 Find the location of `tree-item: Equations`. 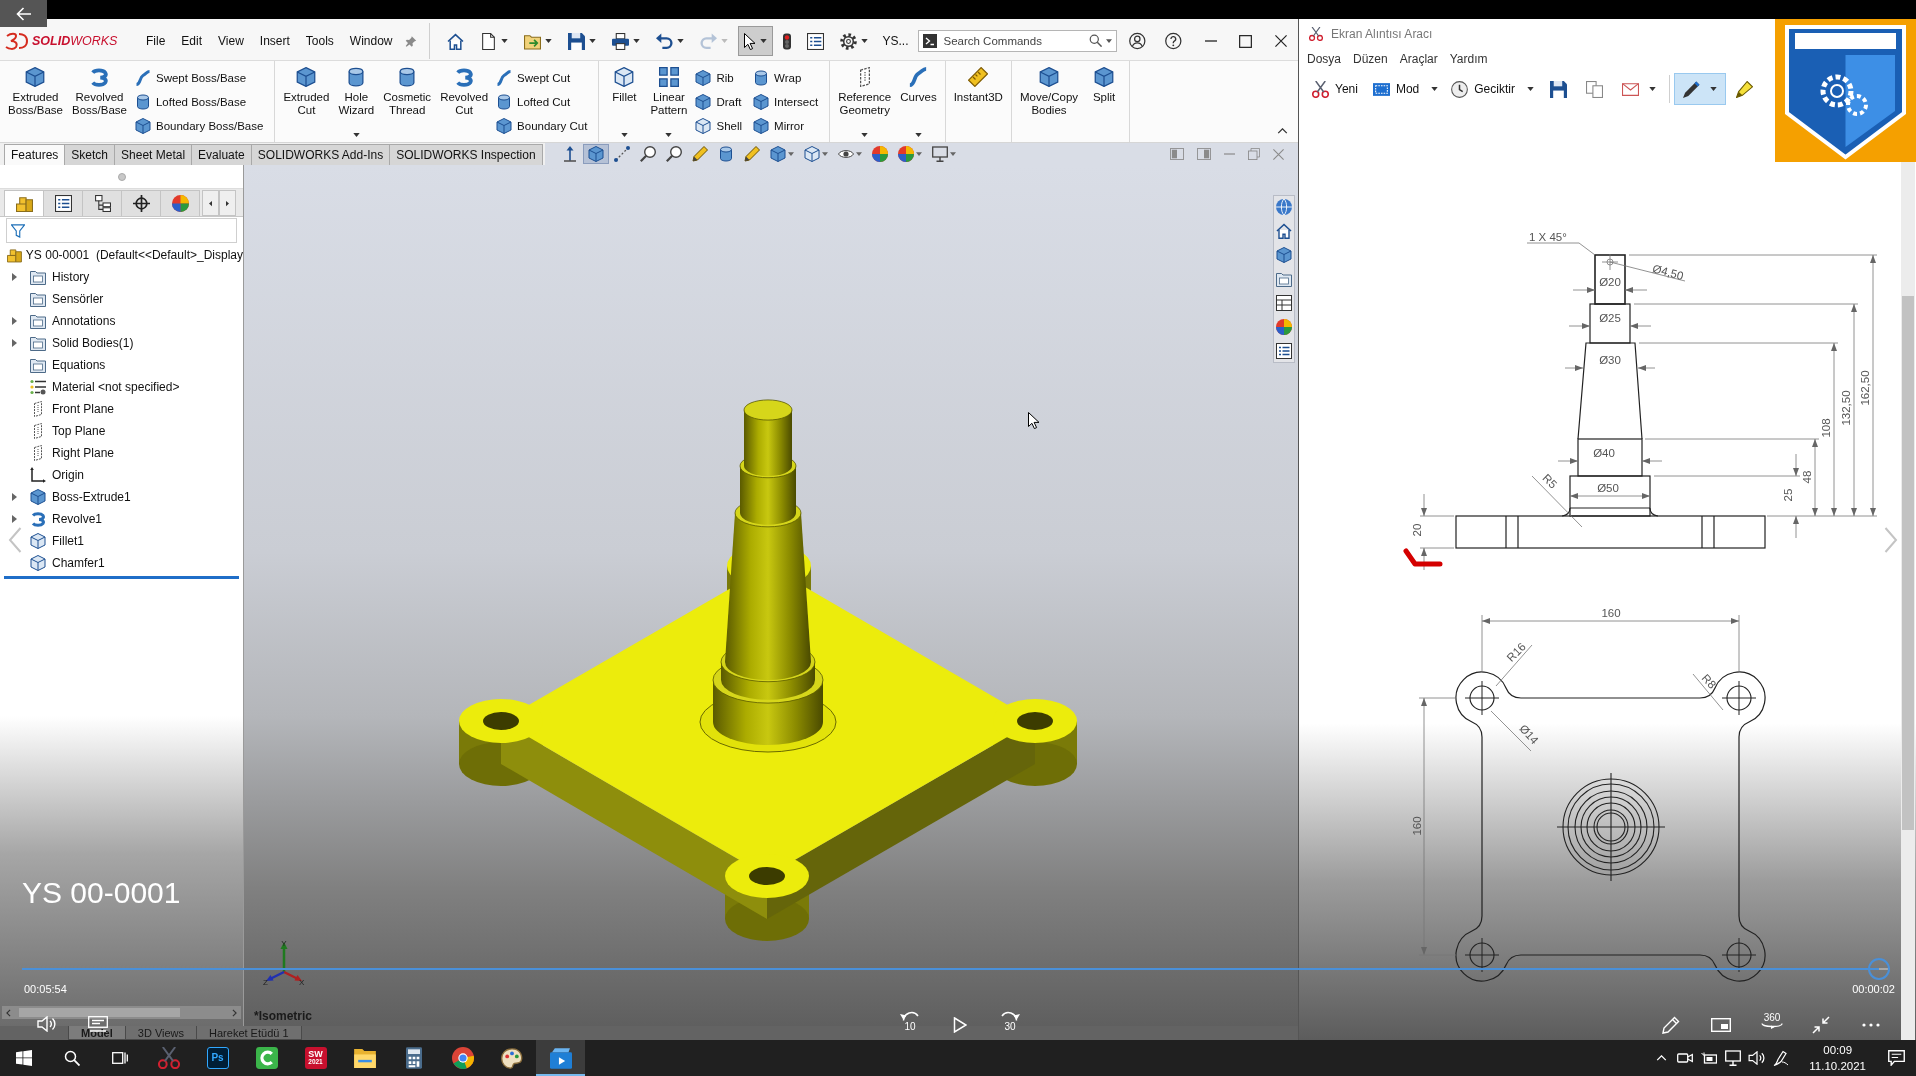

tree-item: Equations is located at coordinates (121, 365).